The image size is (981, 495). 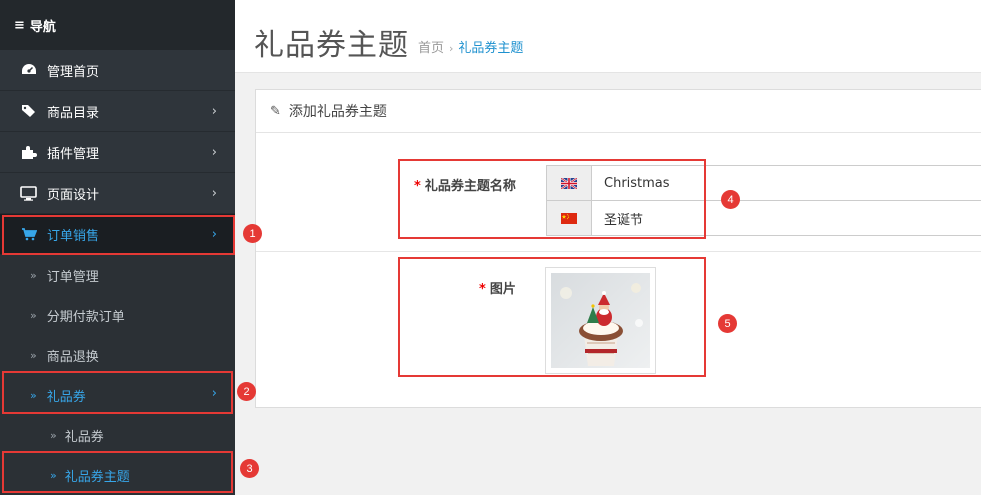 What do you see at coordinates (431, 48) in the screenshot?
I see `breadcrumb-home: 首页` at bounding box center [431, 48].